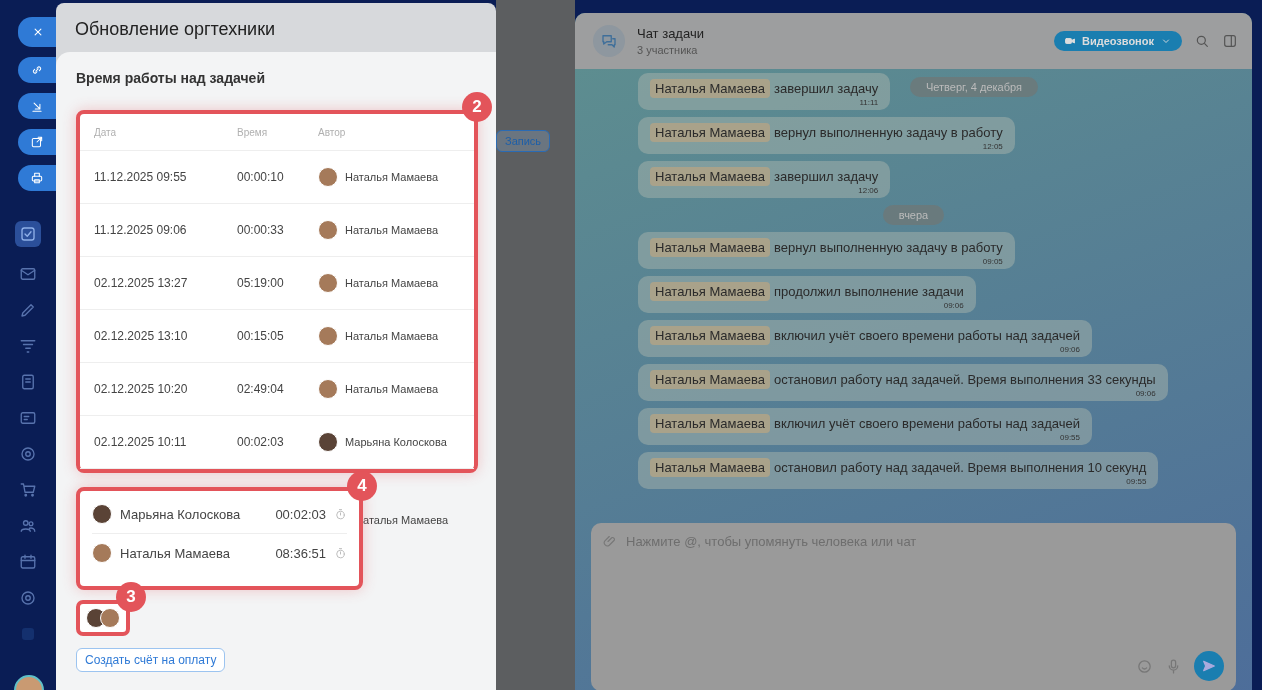 This screenshot has height=690, width=1262. What do you see at coordinates (1230, 41) in the screenshot?
I see `side-panel-icon` at bounding box center [1230, 41].